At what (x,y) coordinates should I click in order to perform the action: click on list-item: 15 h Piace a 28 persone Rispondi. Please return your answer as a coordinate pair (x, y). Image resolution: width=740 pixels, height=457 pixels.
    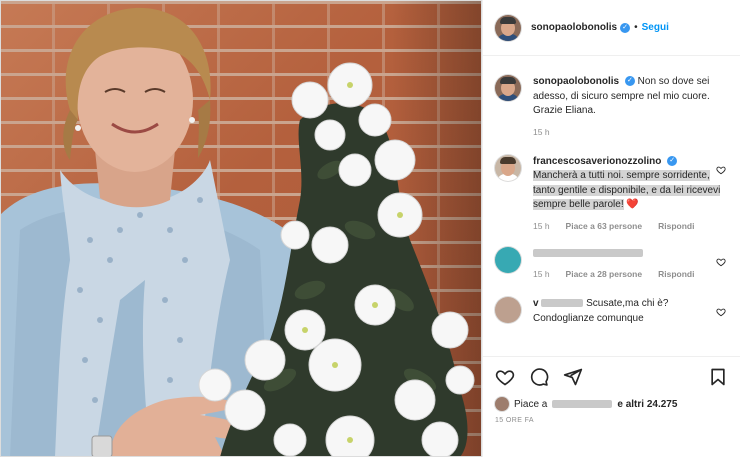
    Looking at the image, I should click on (611, 262).